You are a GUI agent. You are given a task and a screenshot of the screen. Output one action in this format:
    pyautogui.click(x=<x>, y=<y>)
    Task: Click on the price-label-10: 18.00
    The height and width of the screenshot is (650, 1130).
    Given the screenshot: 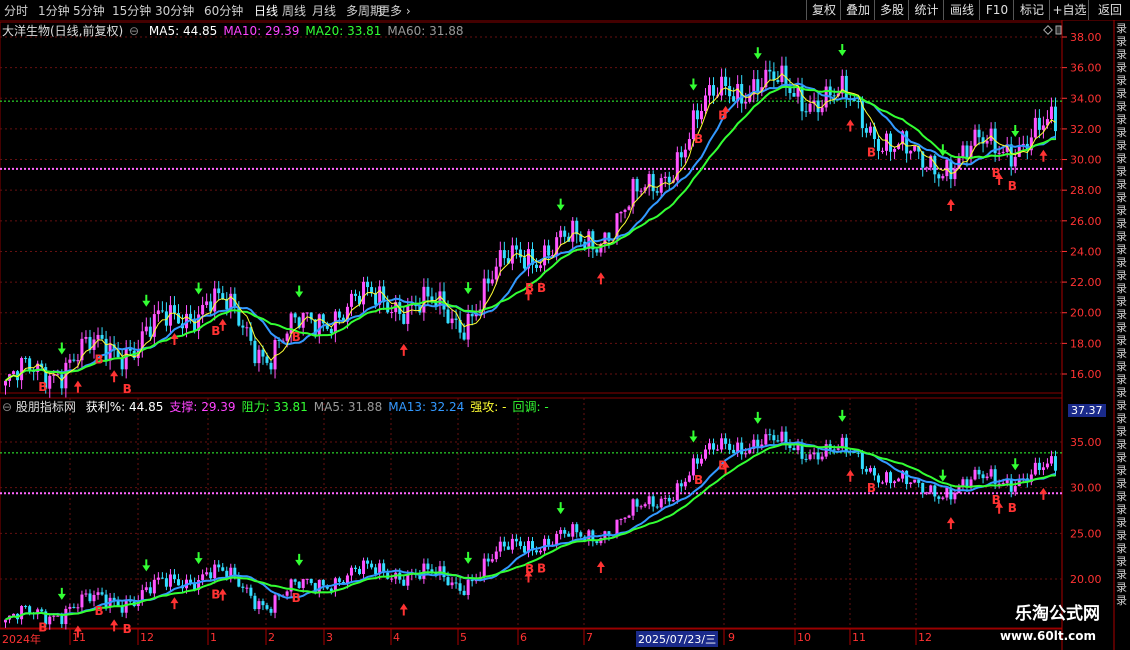 What is the action you would take?
    pyautogui.click(x=1086, y=343)
    